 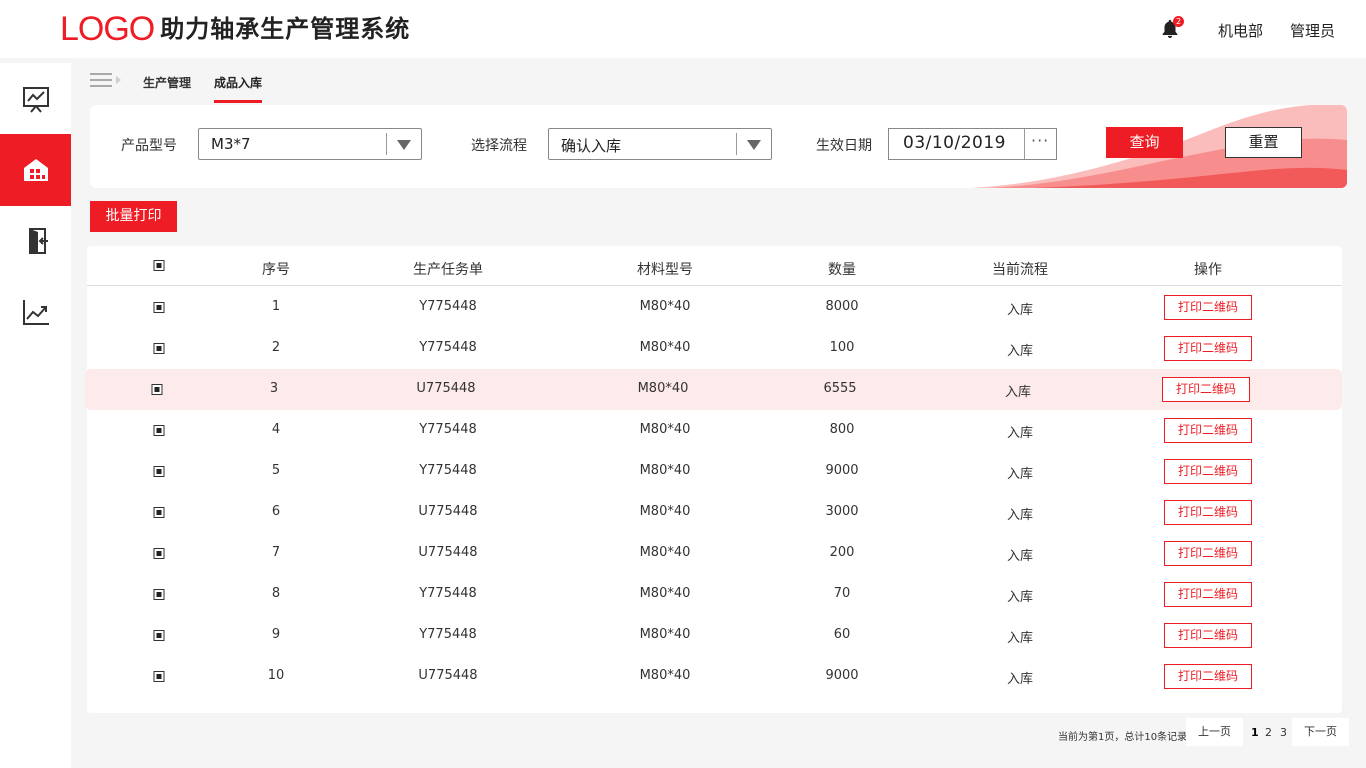 What do you see at coordinates (1144, 142) in the screenshot?
I see `query-button: 查询` at bounding box center [1144, 142].